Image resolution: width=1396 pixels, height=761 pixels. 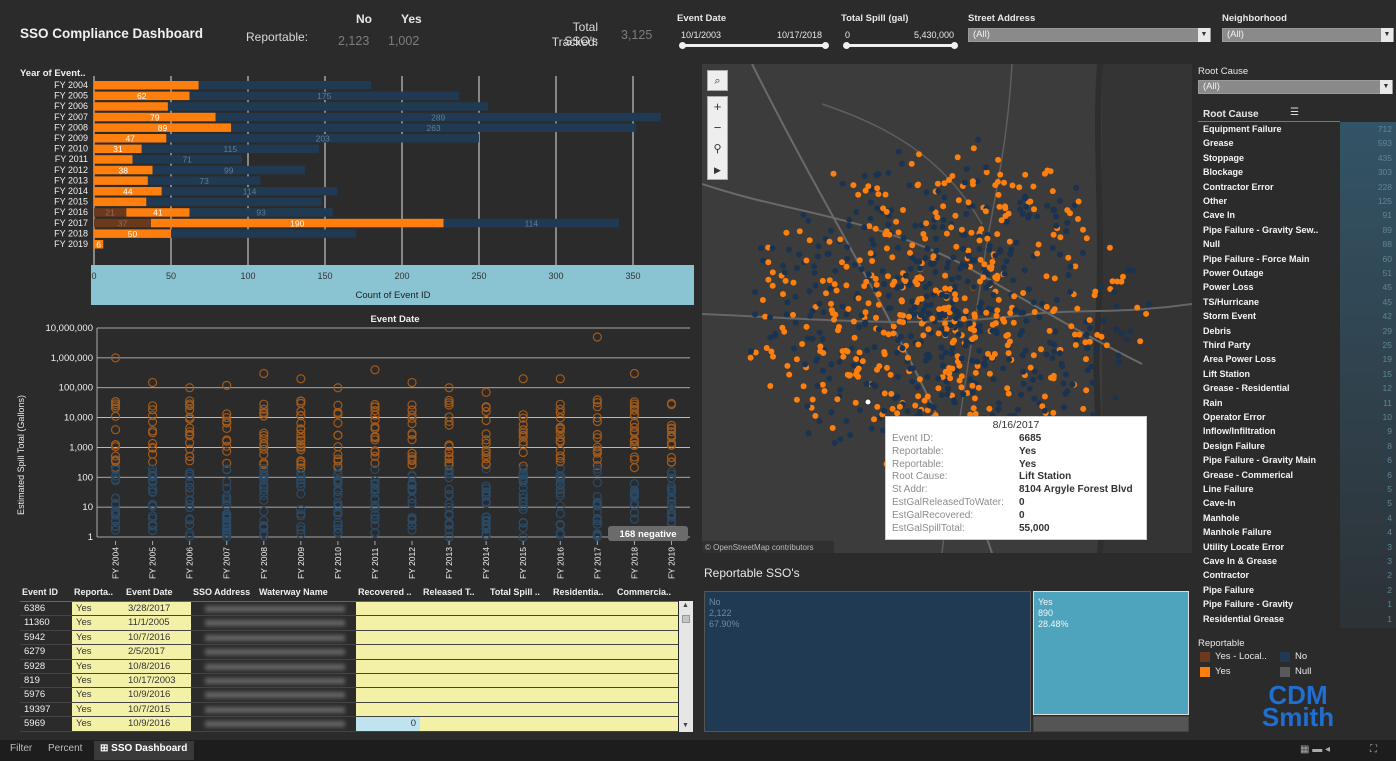 I want to click on treemap-null, so click(x=1111, y=724).